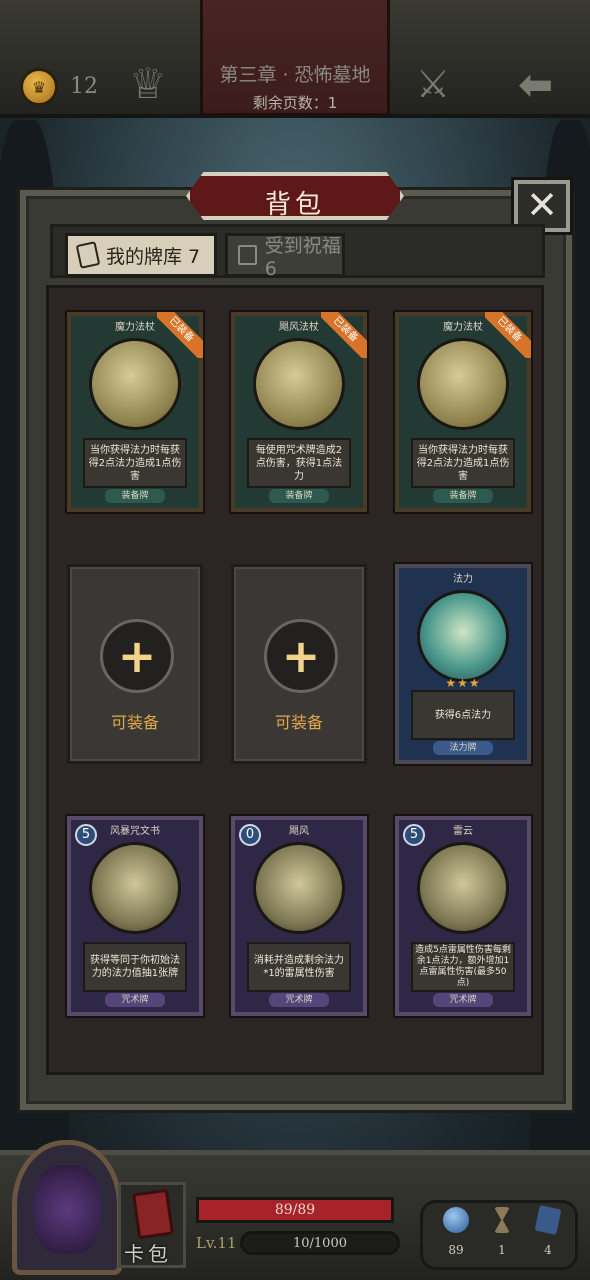  Describe the element at coordinates (302, 257) in the screenshot. I see `tab-label: 受到祝福 6` at that location.